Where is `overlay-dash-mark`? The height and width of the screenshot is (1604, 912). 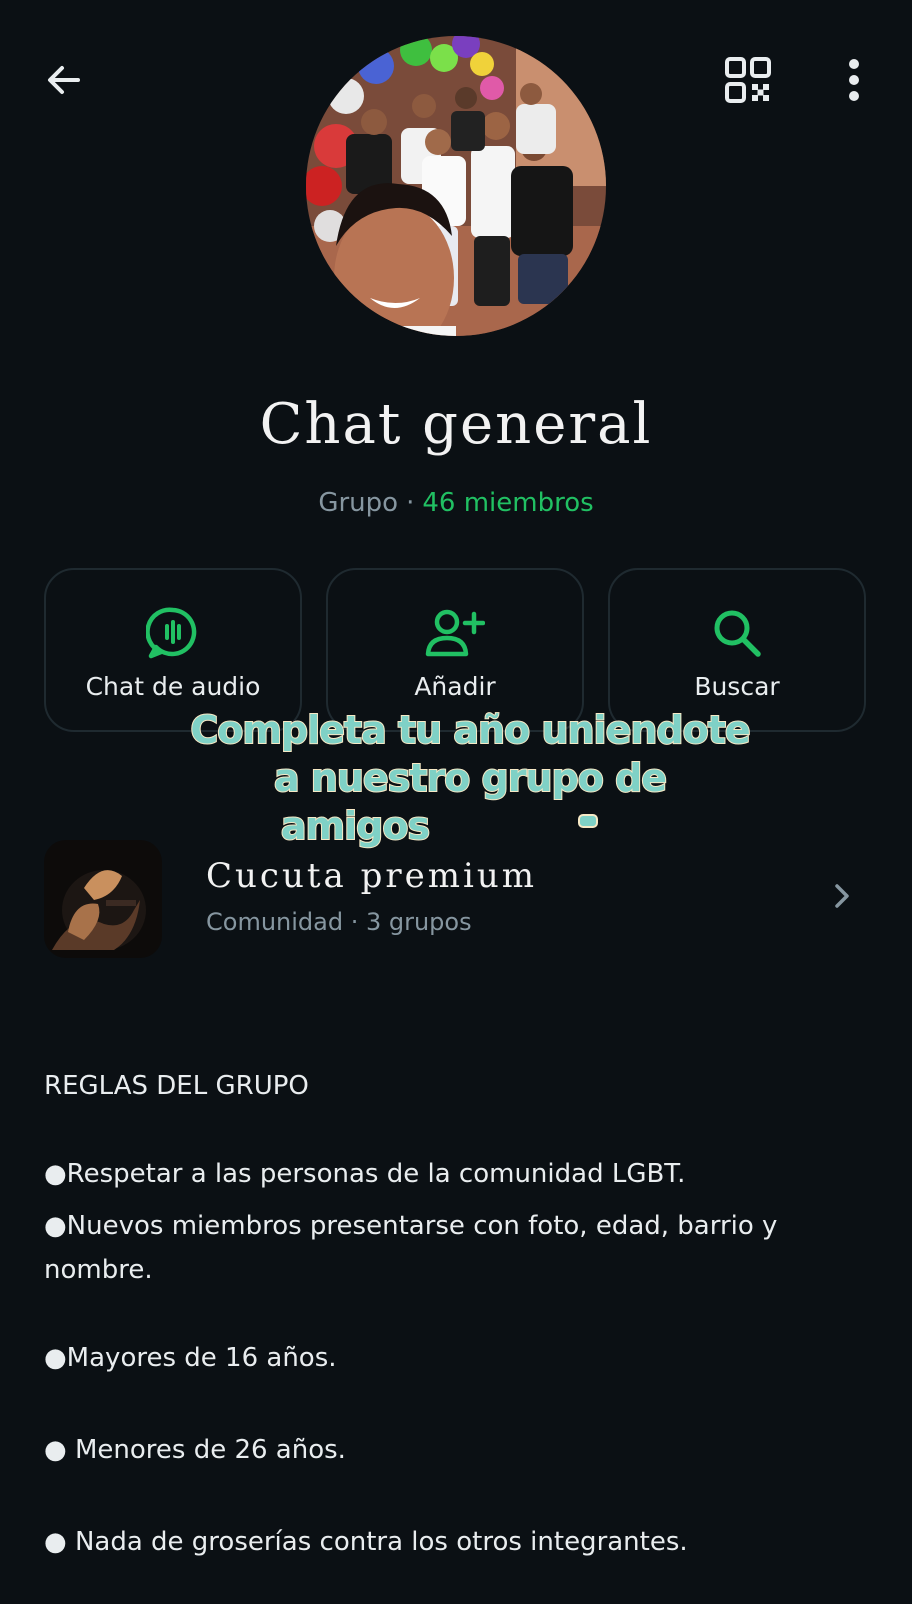 overlay-dash-mark is located at coordinates (588, 821).